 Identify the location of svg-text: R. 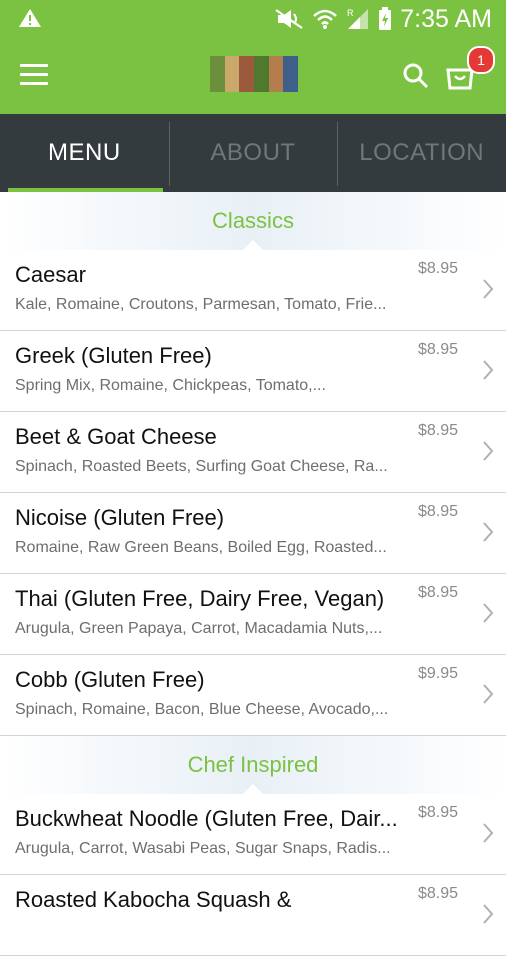
(350, 13).